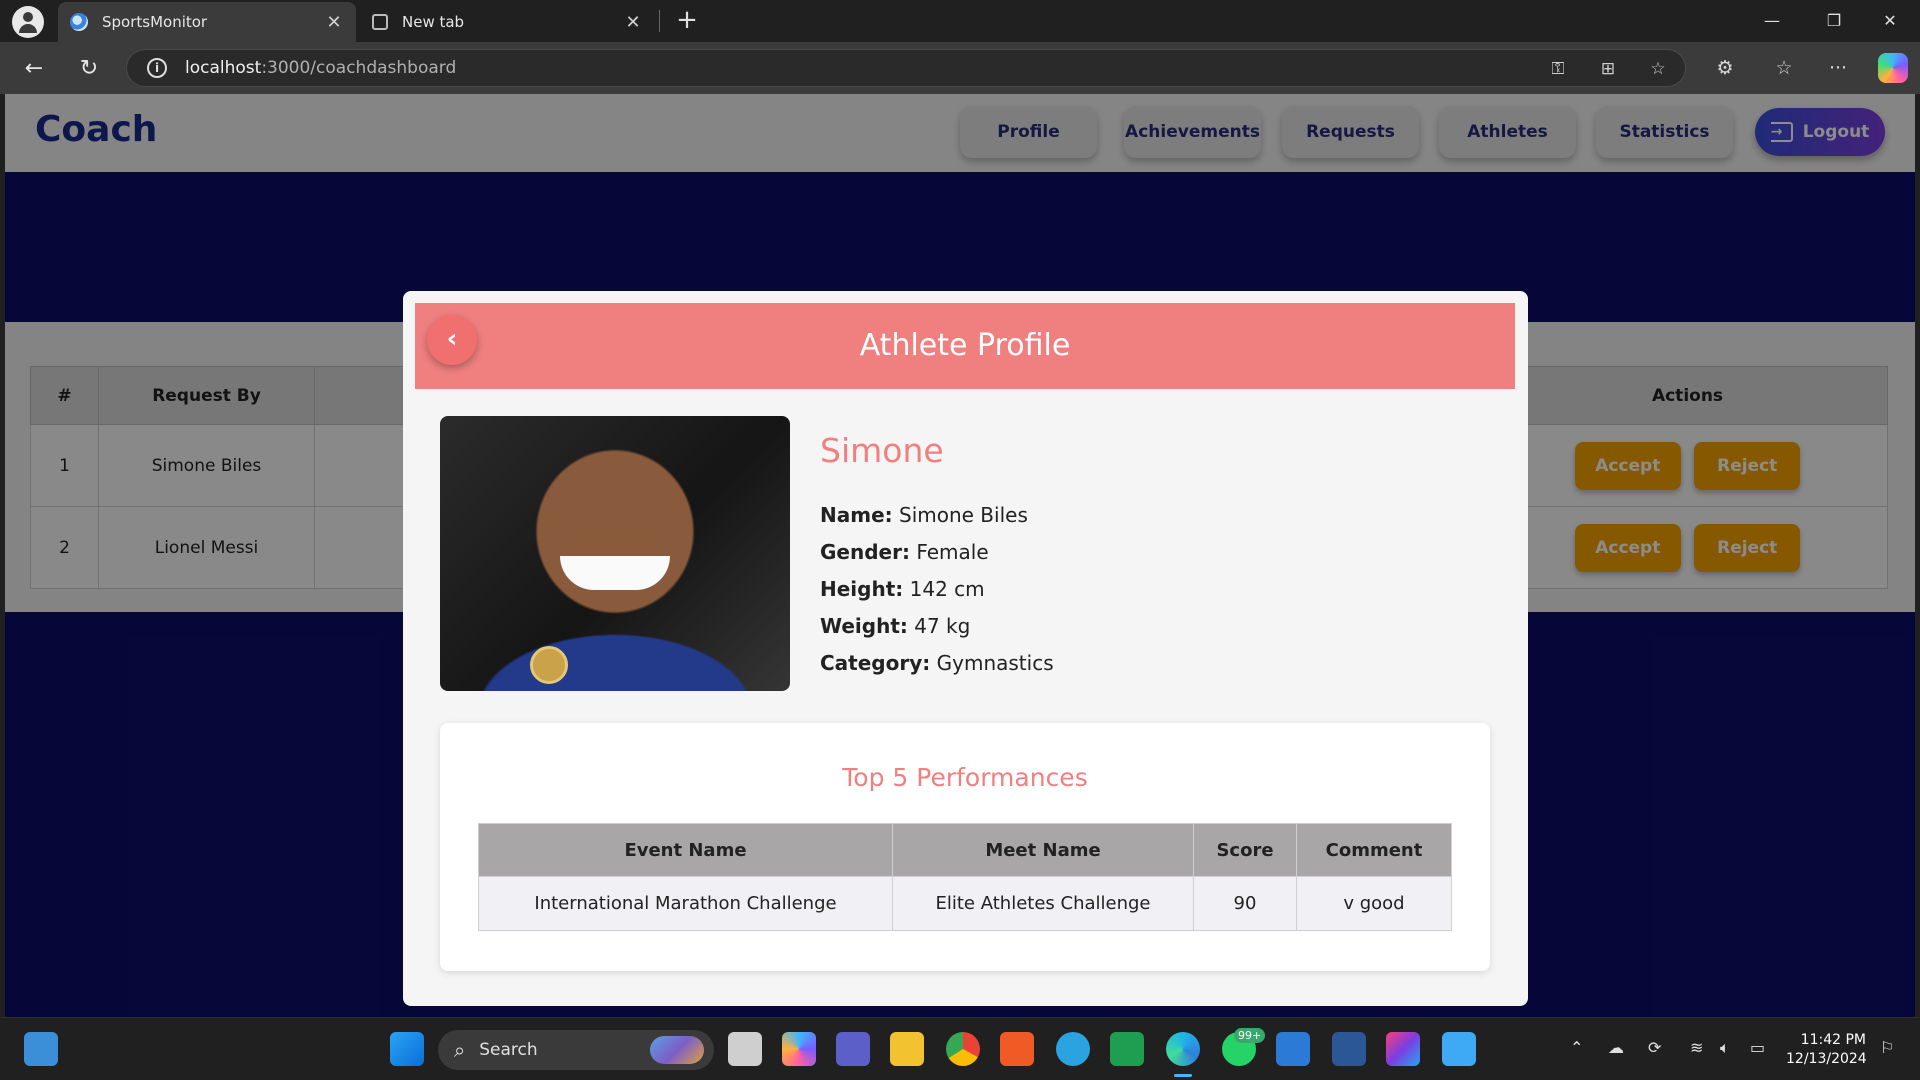 This screenshot has height=1080, width=1920. What do you see at coordinates (882, 450) in the screenshot?
I see `athlete-display-name: Simone` at bounding box center [882, 450].